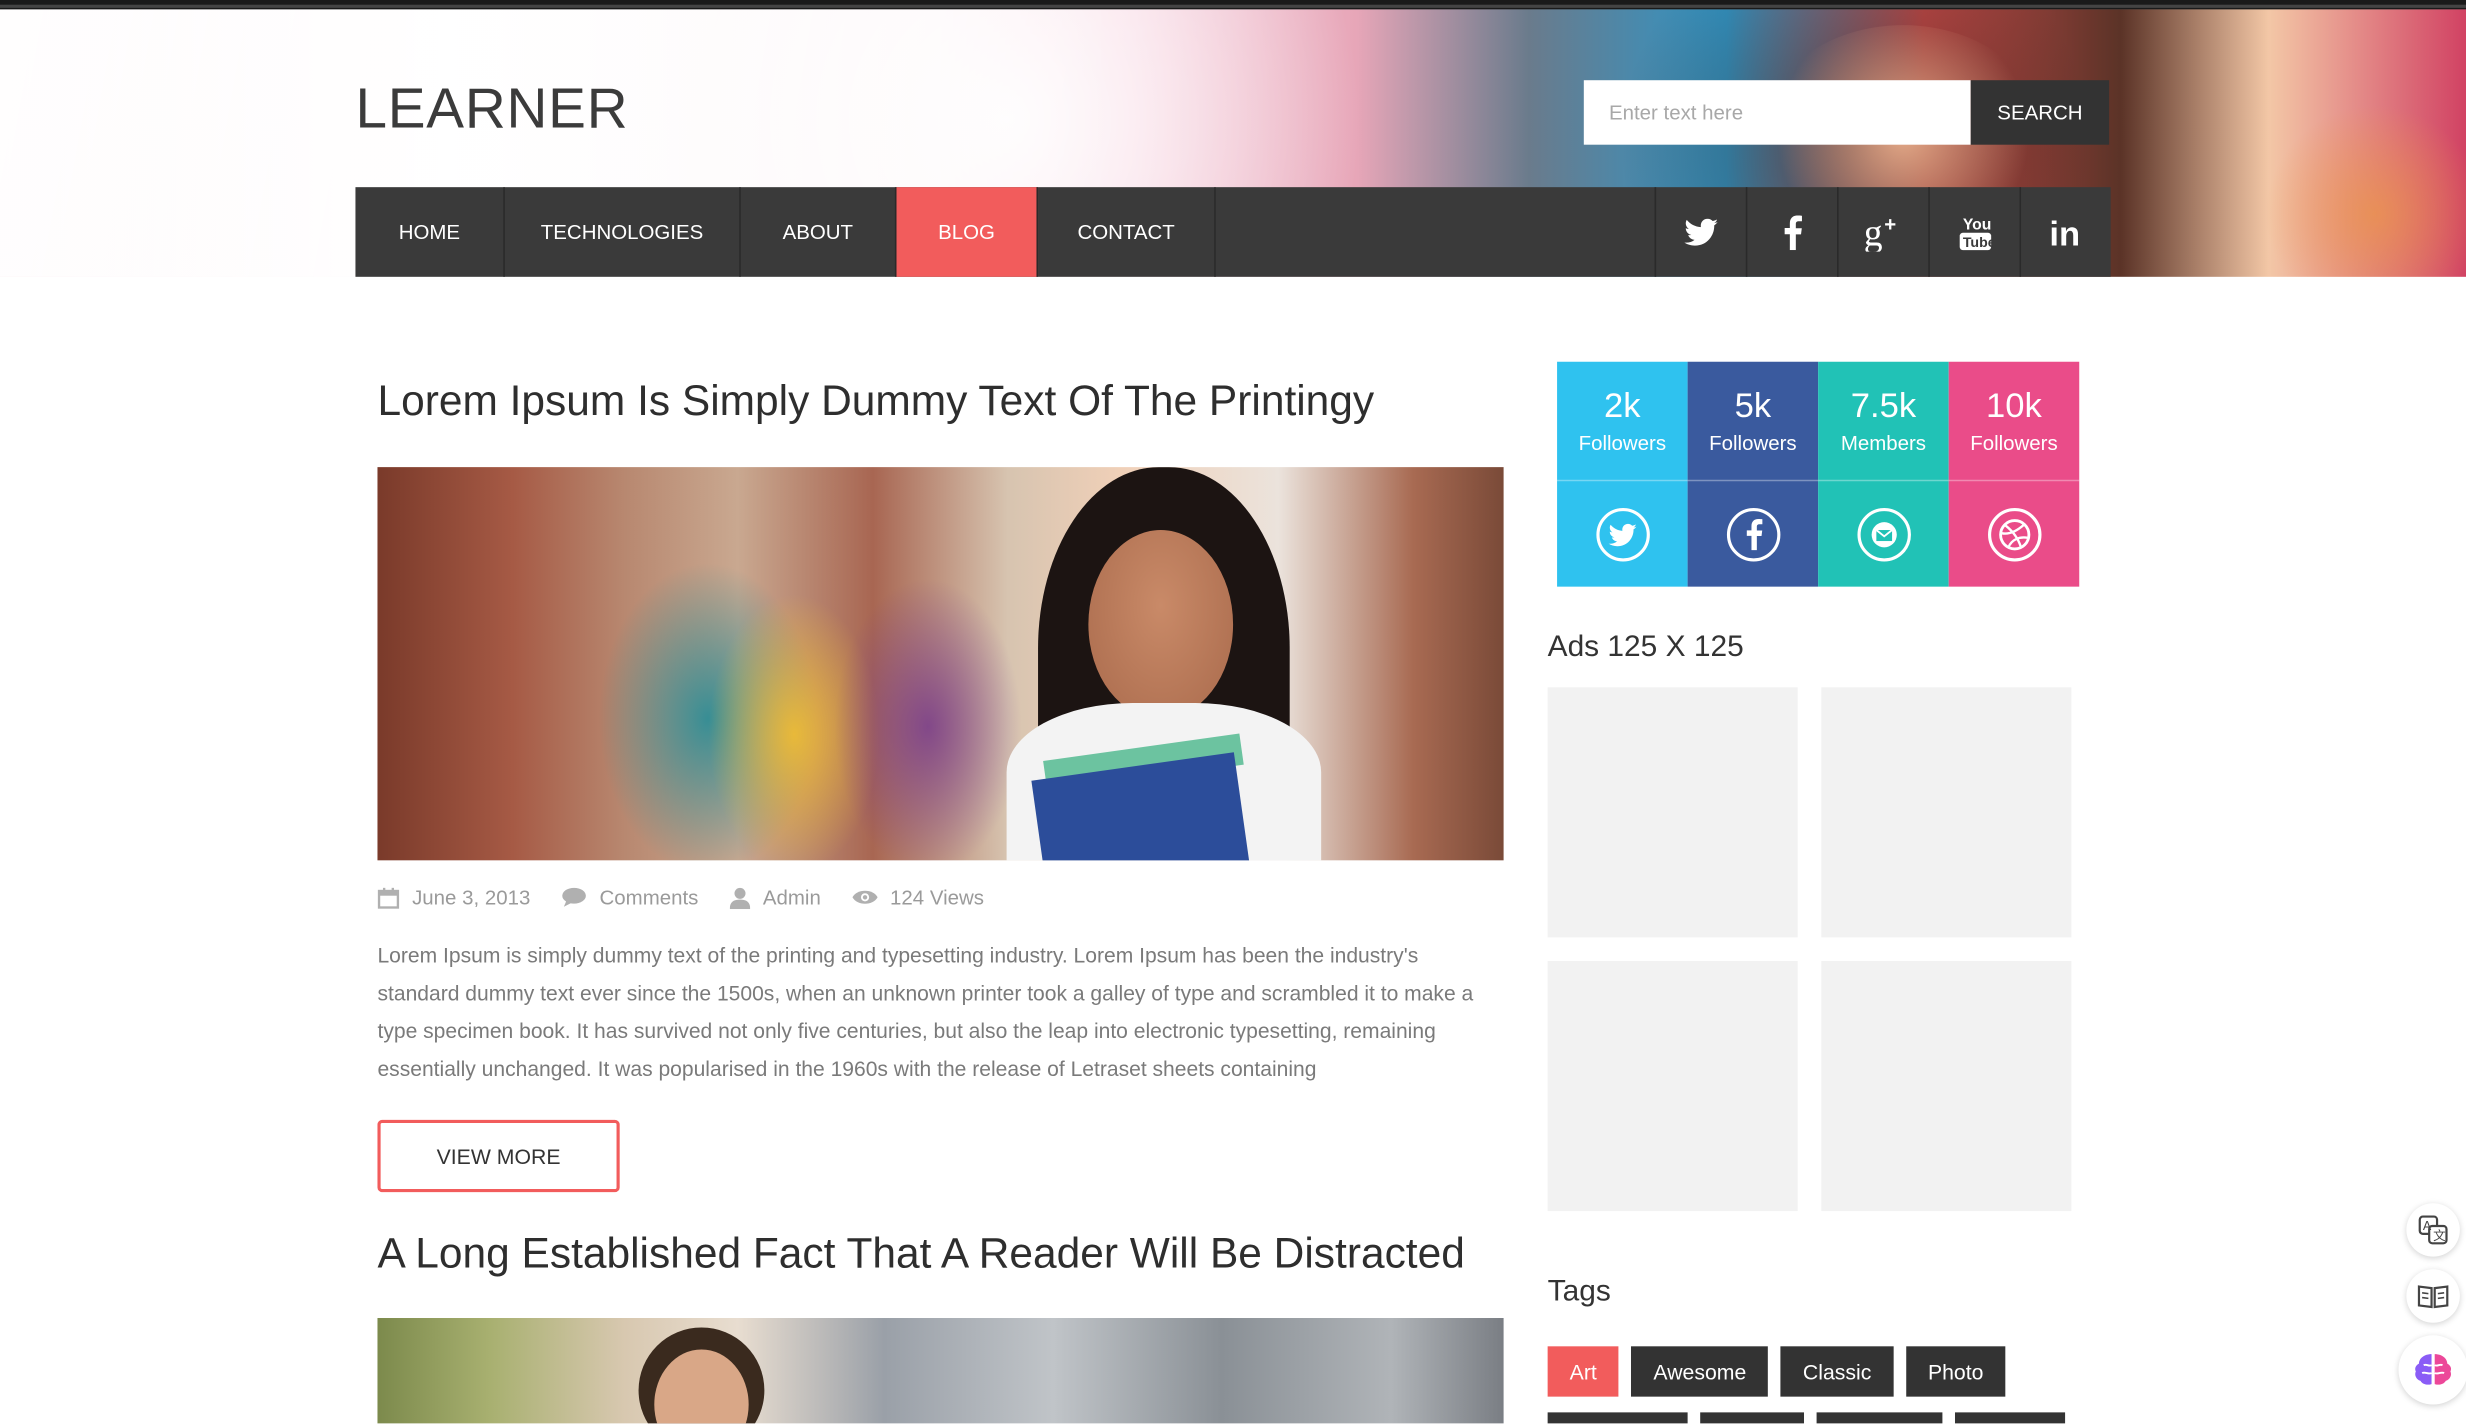 The height and width of the screenshot is (1424, 2466). I want to click on post-author: Admin, so click(775, 897).